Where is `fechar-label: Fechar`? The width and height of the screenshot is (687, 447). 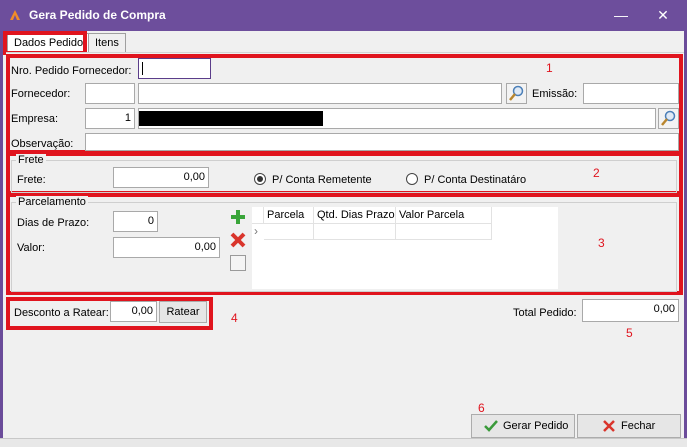
fechar-label: Fechar is located at coordinates (638, 426).